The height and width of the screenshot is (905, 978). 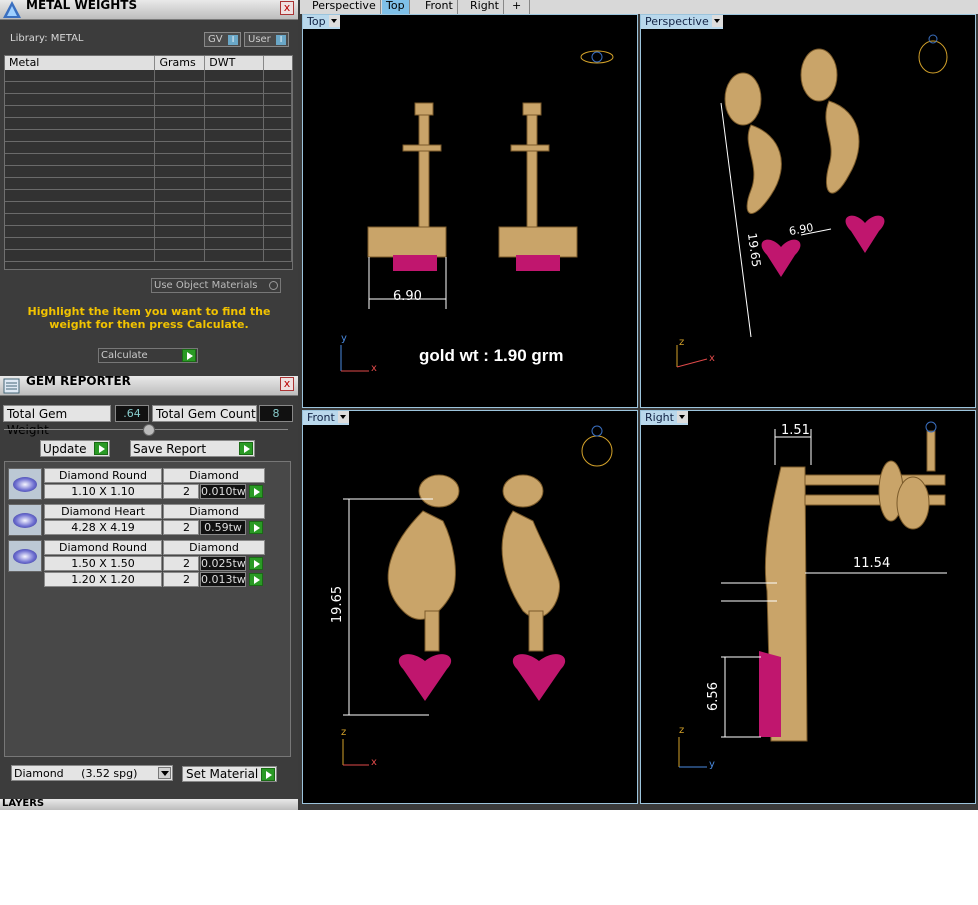 What do you see at coordinates (92, 773) in the screenshot?
I see `material-select: Diamond (3.52 spg)` at bounding box center [92, 773].